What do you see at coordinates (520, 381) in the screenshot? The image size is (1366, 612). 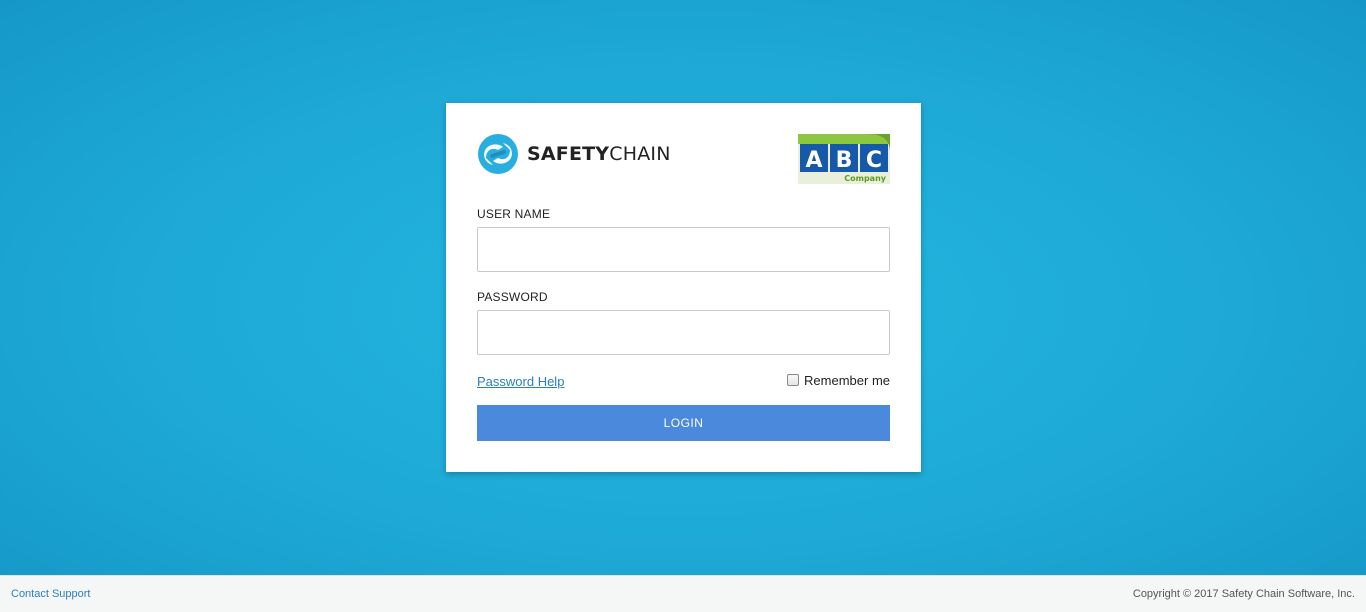 I see `password-help-link: Password Help` at bounding box center [520, 381].